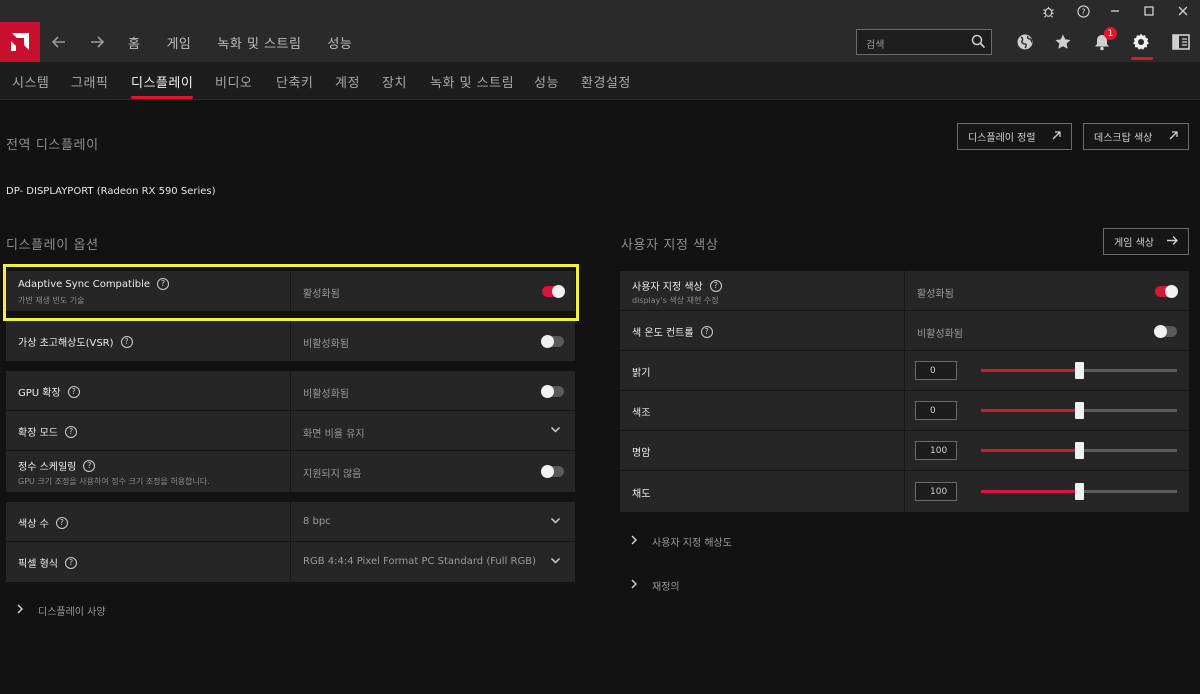  What do you see at coordinates (1165, 331) in the screenshot?
I see `color-temp-toggle` at bounding box center [1165, 331].